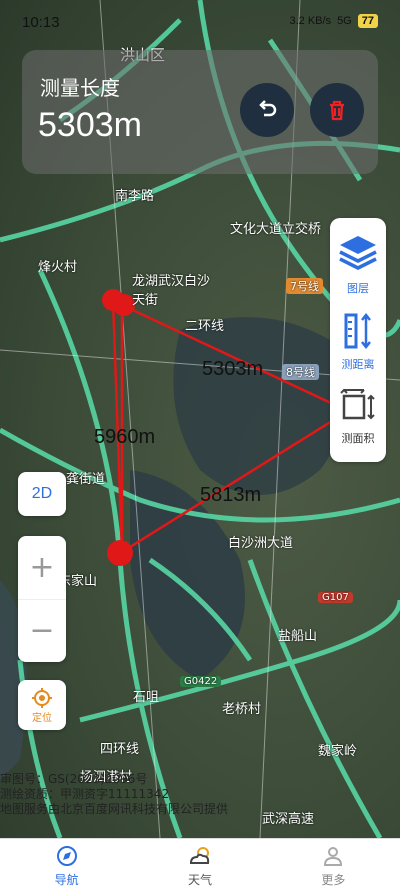  What do you see at coordinates (358, 364) in the screenshot?
I see `measure-distance-label: 测距离` at bounding box center [358, 364].